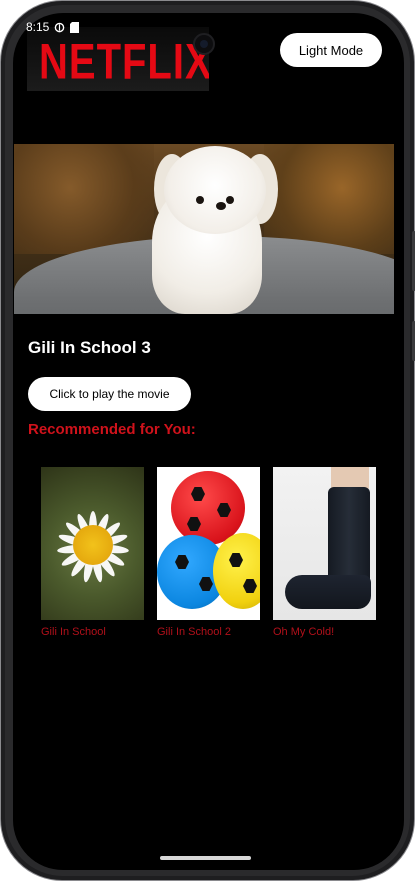 This screenshot has width=415, height=881. Describe the element at coordinates (124, 62) in the screenshot. I see `logo-text: NETFLIX` at that location.